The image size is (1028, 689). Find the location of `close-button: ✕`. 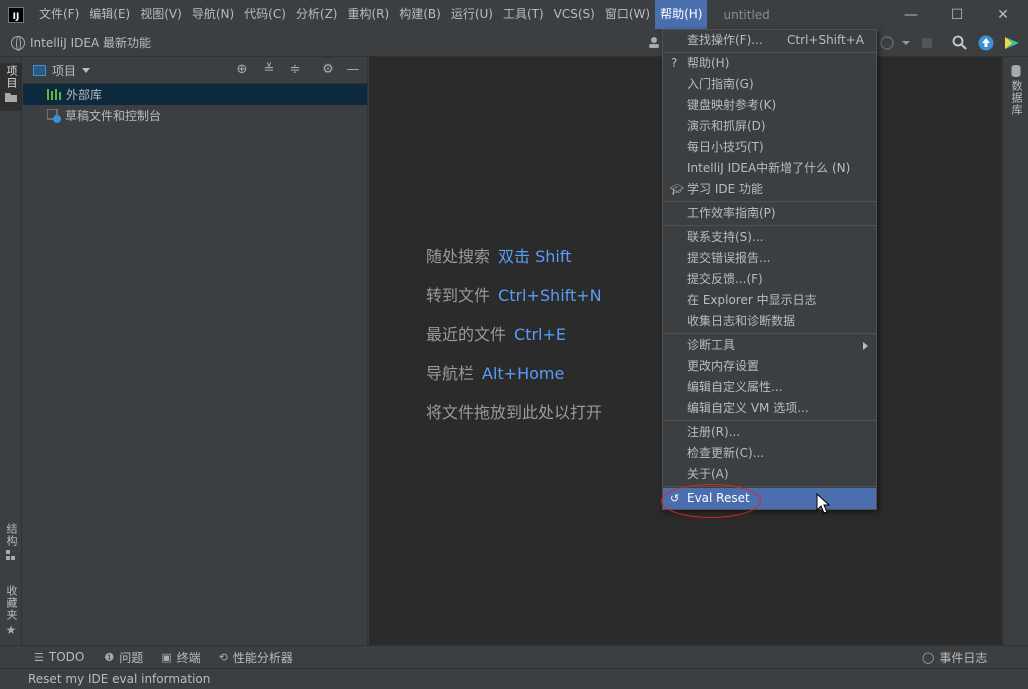

close-button: ✕ is located at coordinates (1003, 14).